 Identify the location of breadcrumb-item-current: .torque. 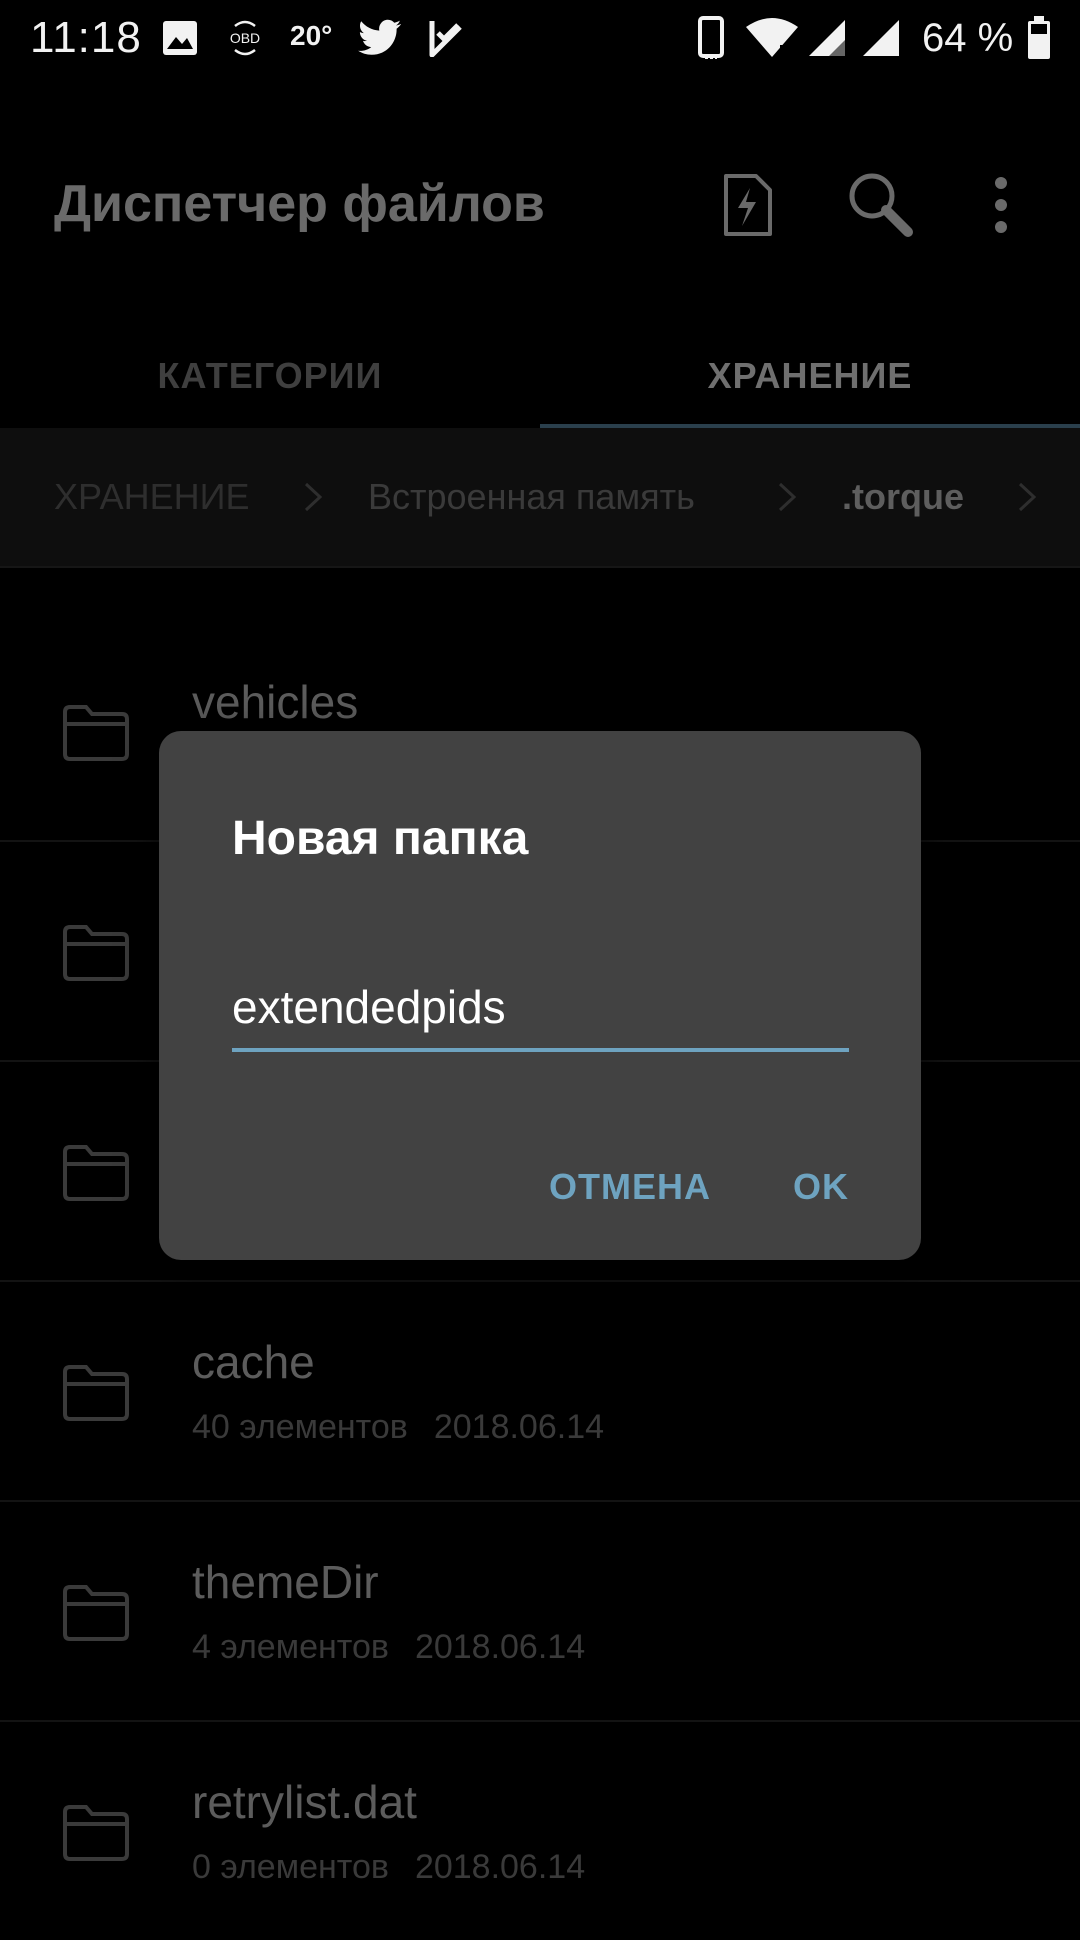
(903, 497).